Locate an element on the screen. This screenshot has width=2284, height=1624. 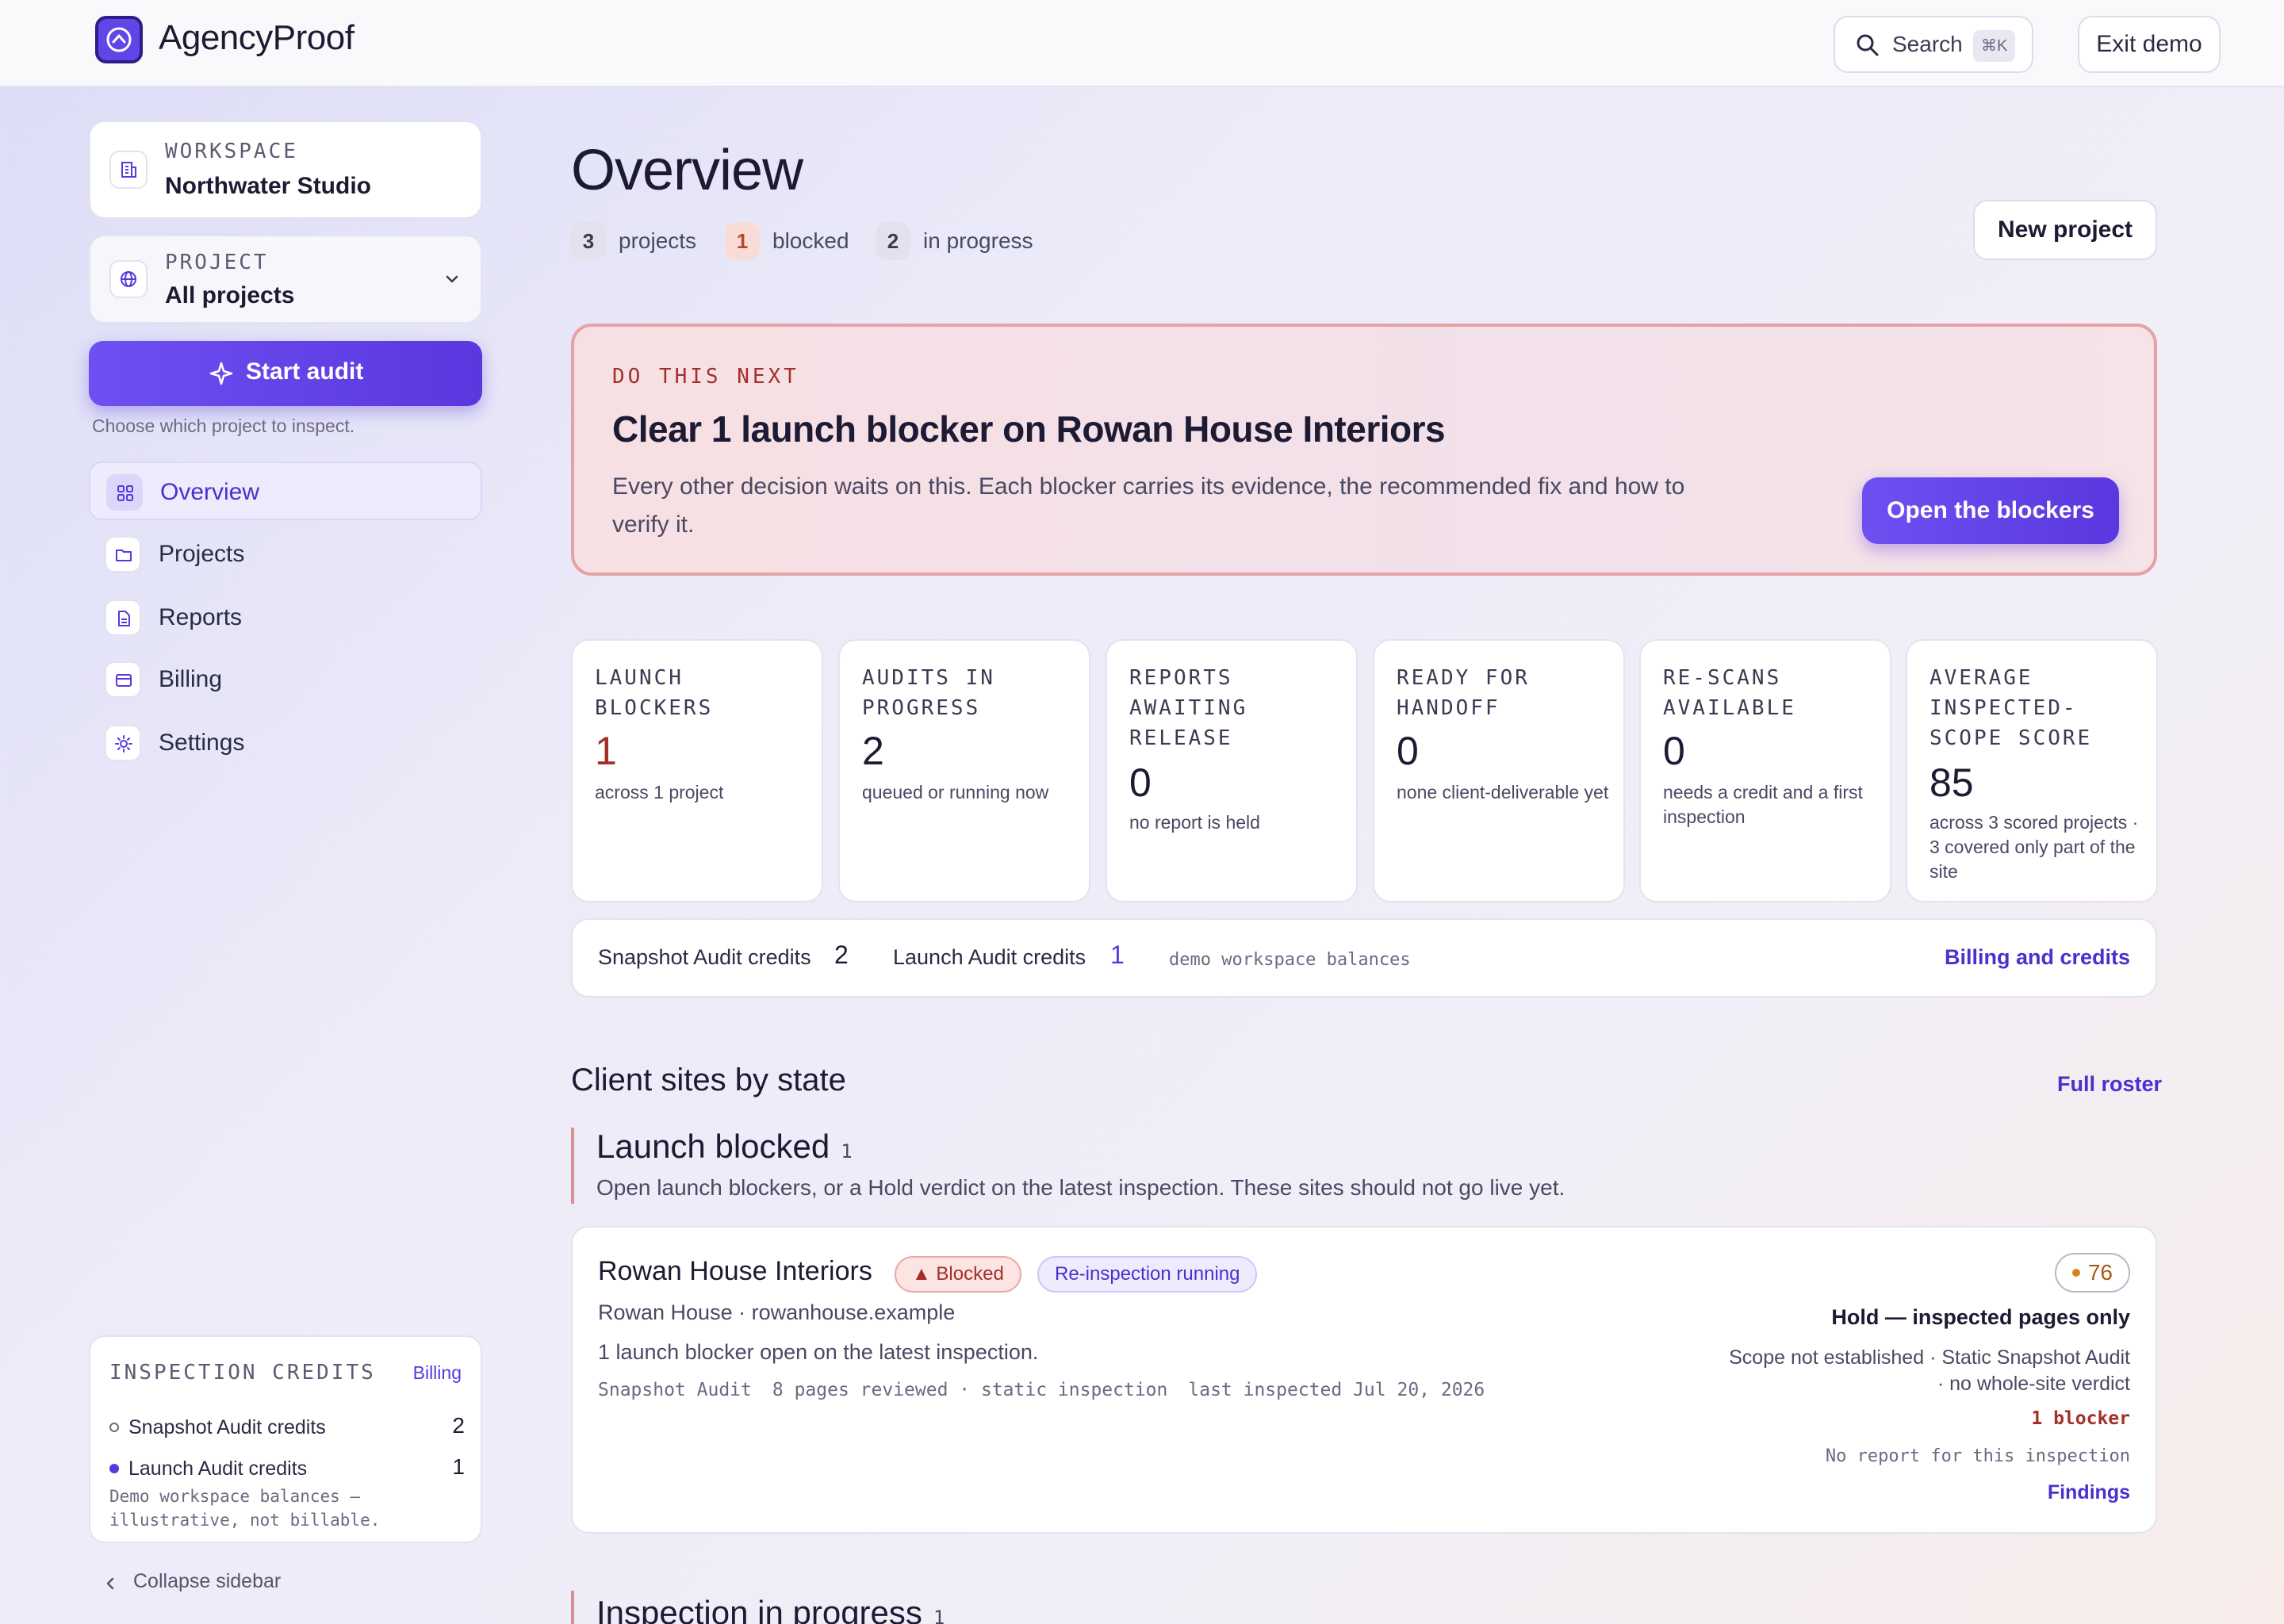
search-button: Search ⌘K is located at coordinates (1933, 44).